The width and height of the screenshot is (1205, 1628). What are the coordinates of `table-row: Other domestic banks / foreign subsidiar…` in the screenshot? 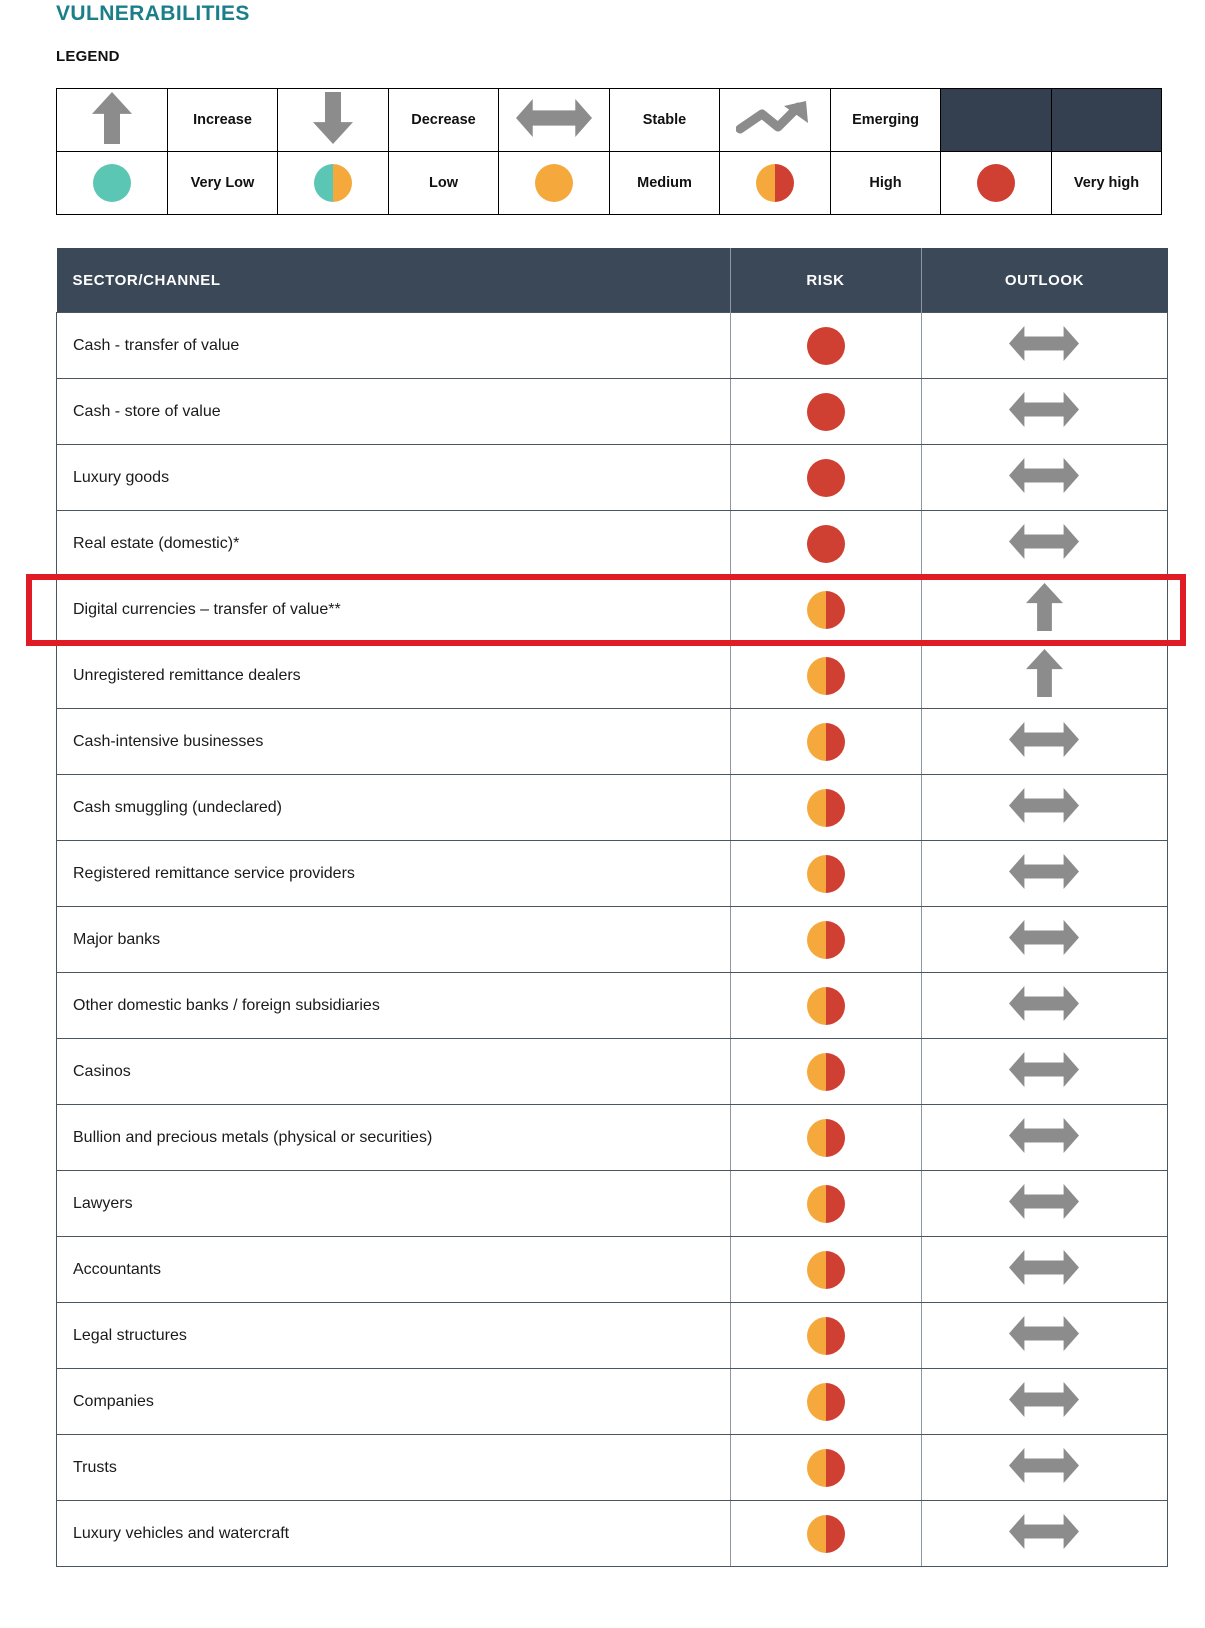 It's located at (612, 1005).